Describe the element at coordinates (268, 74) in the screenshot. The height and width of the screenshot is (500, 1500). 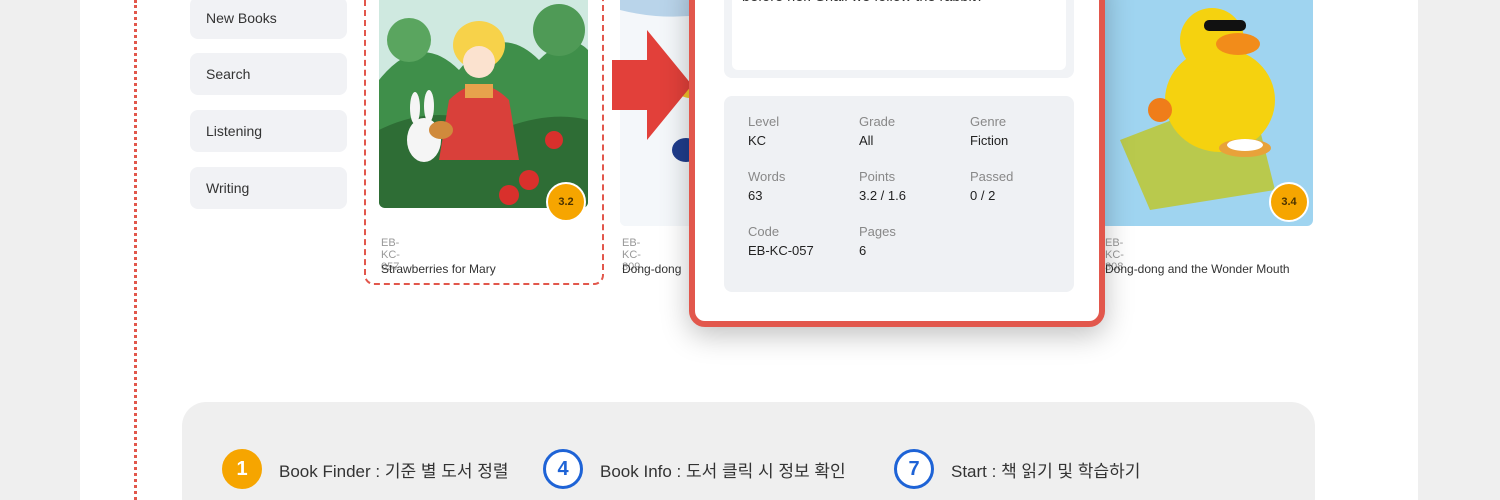
I see `sidebar-item-search: Search` at that location.